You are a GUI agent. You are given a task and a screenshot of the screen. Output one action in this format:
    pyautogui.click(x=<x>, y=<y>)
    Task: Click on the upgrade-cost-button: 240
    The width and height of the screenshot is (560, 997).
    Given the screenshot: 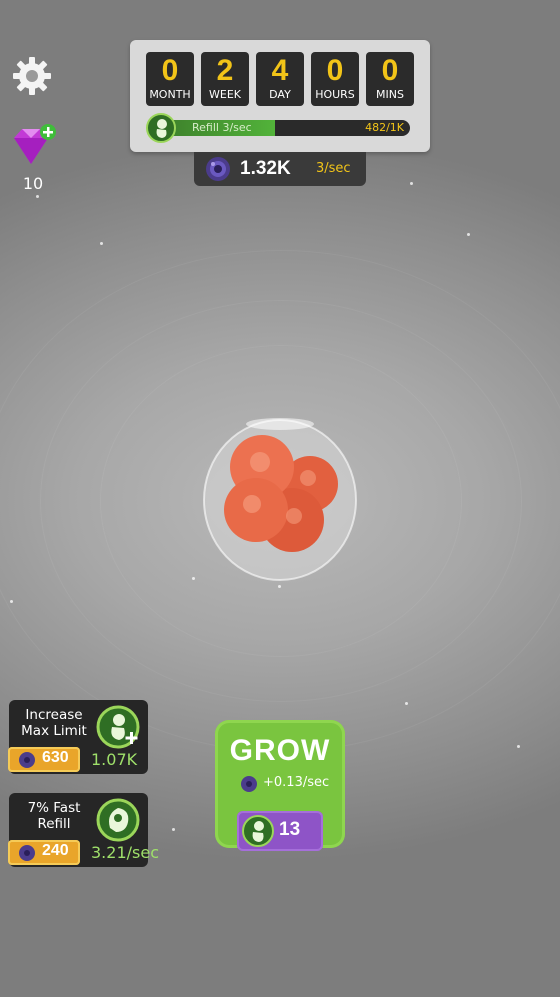 What is the action you would take?
    pyautogui.click(x=44, y=852)
    